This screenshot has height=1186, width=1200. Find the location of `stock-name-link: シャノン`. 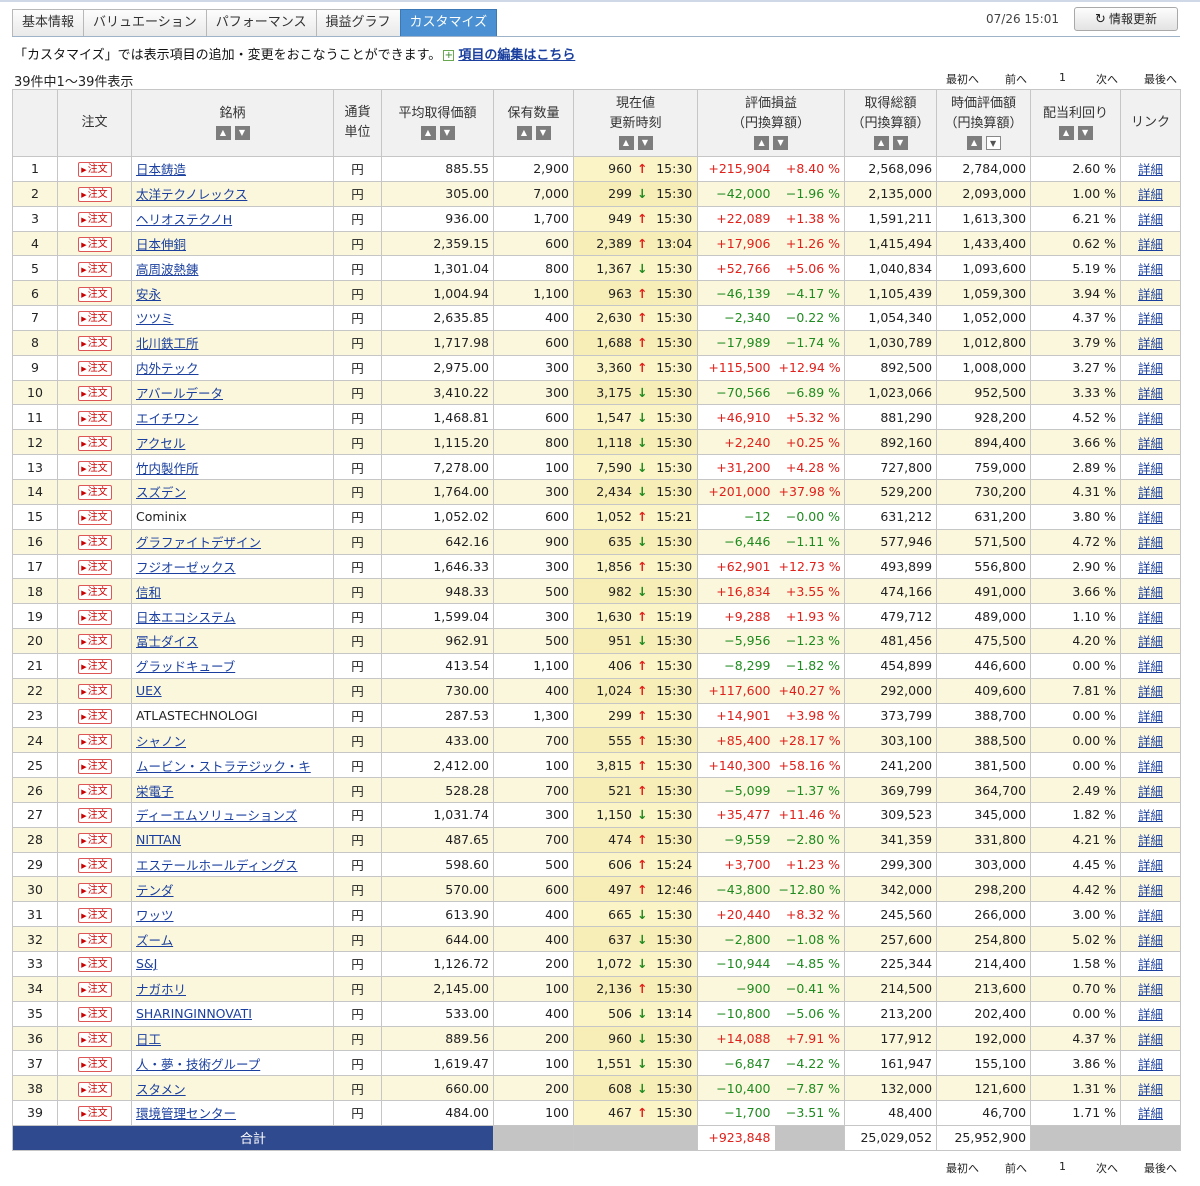

stock-name-link: シャノン is located at coordinates (161, 741).